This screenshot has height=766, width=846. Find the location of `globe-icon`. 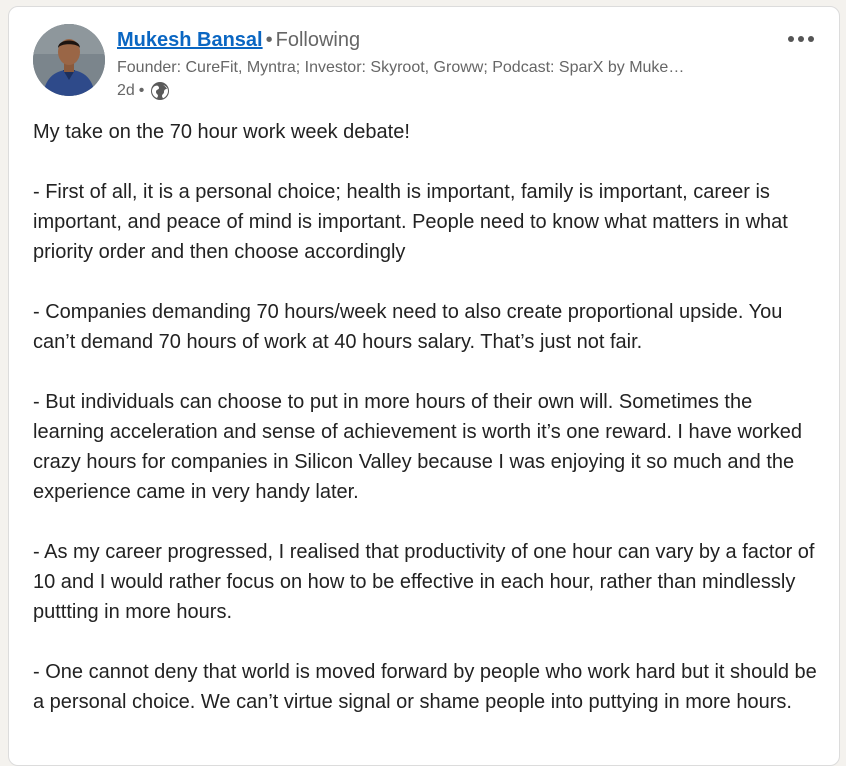

globe-icon is located at coordinates (160, 91).